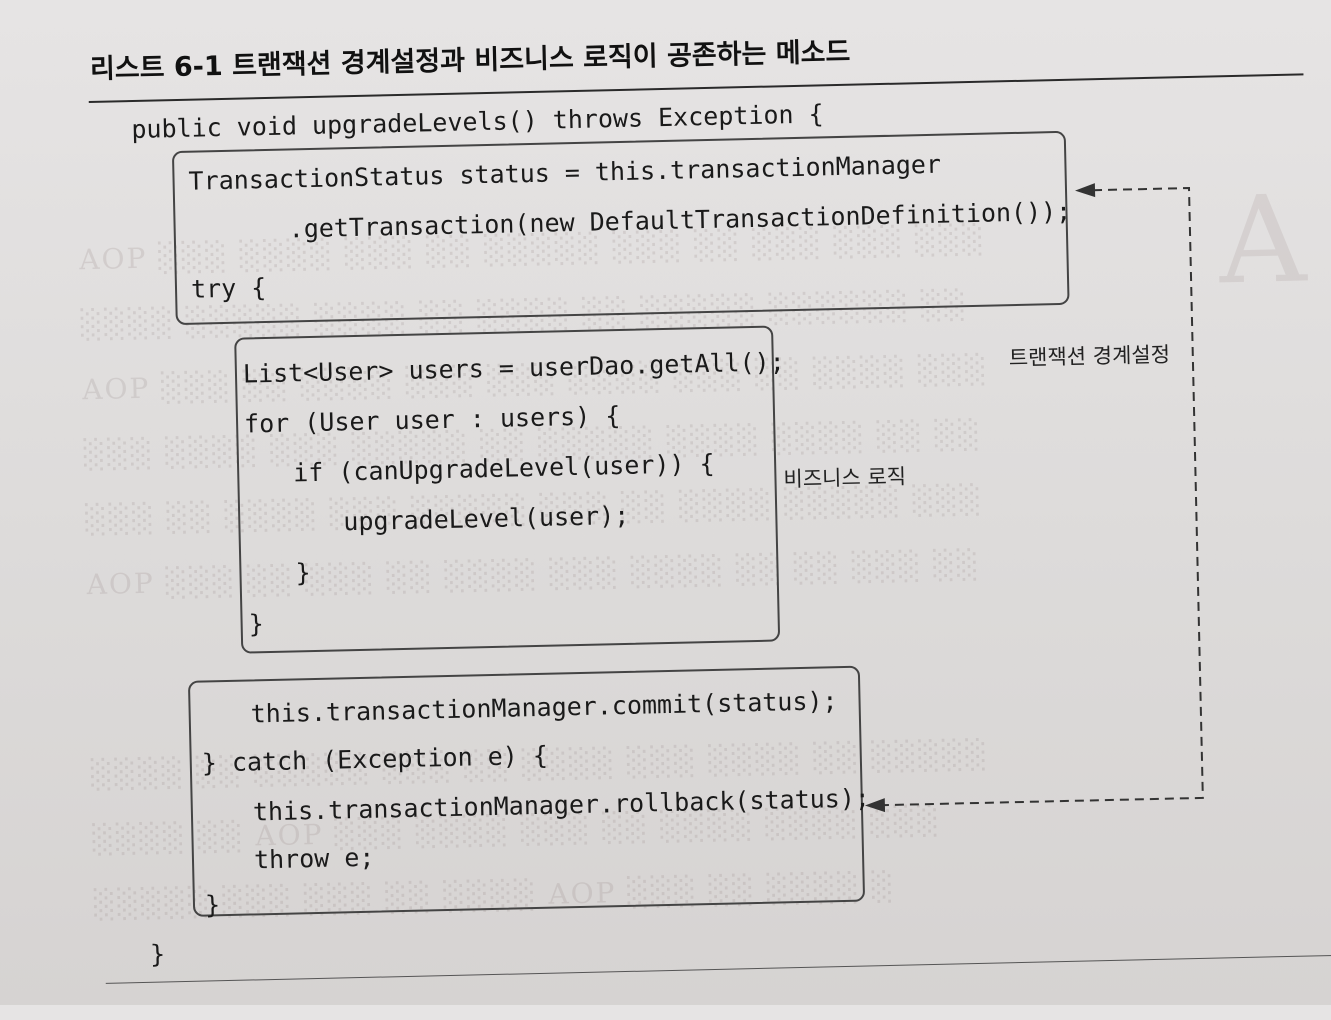 The image size is (1331, 1020). What do you see at coordinates (1042, 497) in the screenshot?
I see `dashed-bracket-line` at bounding box center [1042, 497].